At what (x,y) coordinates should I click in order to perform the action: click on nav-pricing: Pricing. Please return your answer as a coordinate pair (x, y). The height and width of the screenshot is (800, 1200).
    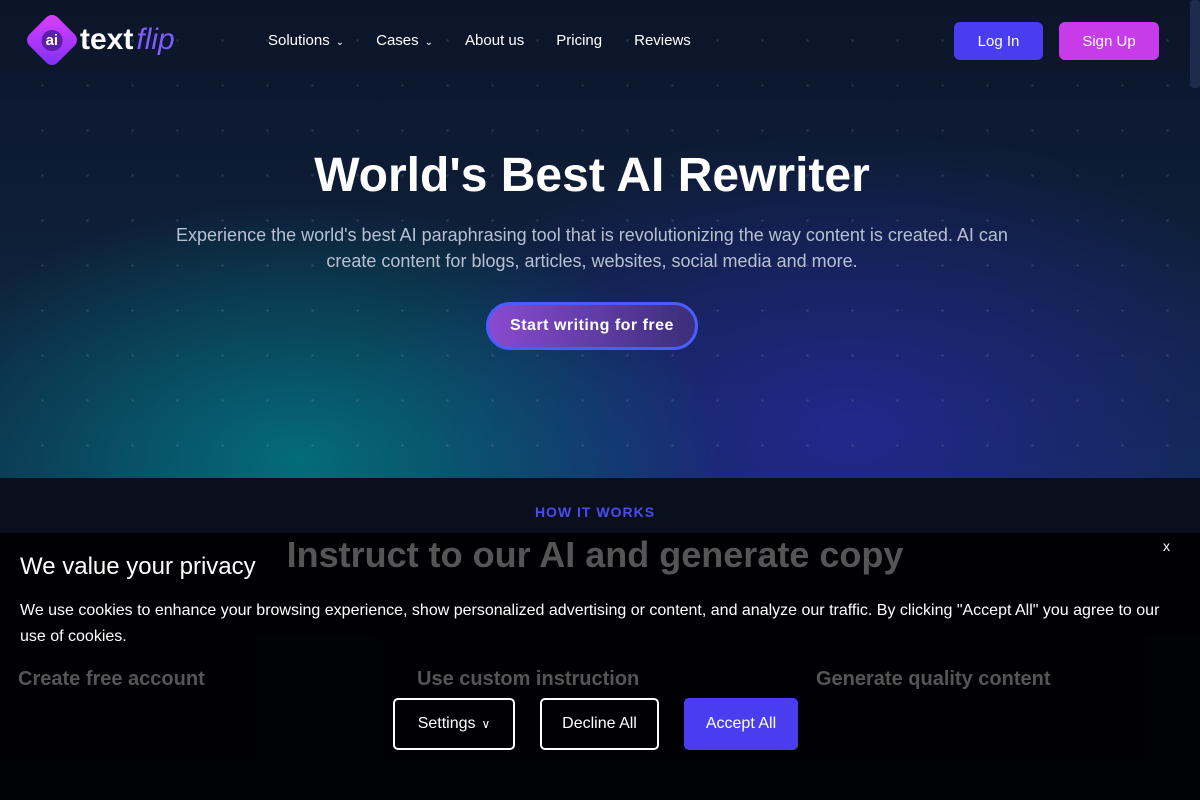
    Looking at the image, I should click on (579, 40).